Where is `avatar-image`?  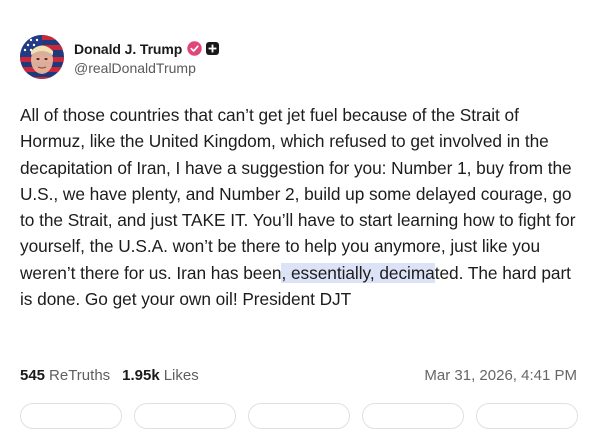
avatar-image is located at coordinates (42, 57).